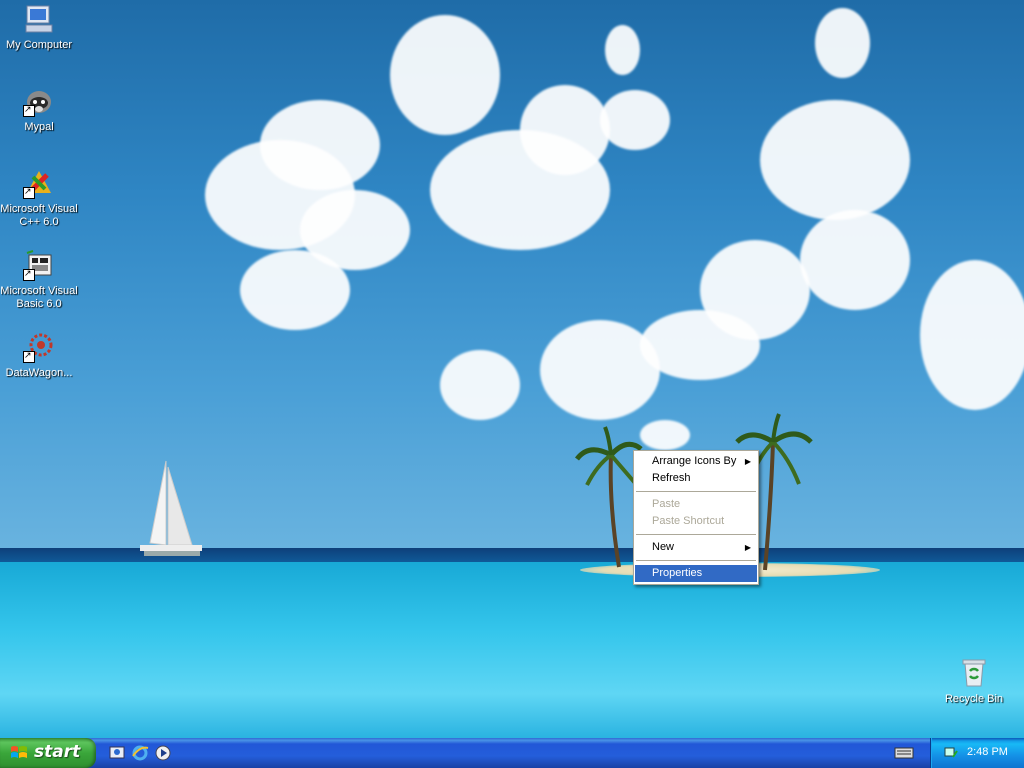 This screenshot has width=1024, height=768. What do you see at coordinates (117, 753) in the screenshot?
I see `show-desktop-icon` at bounding box center [117, 753].